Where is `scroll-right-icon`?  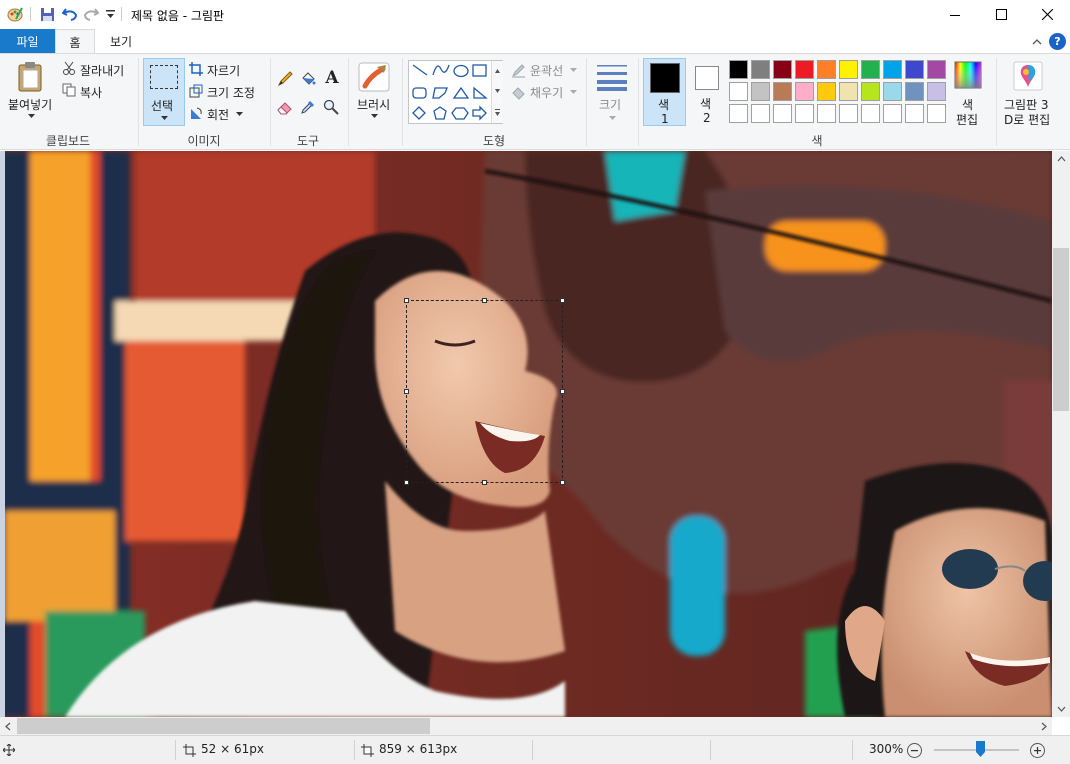 scroll-right-icon is located at coordinates (1044, 726).